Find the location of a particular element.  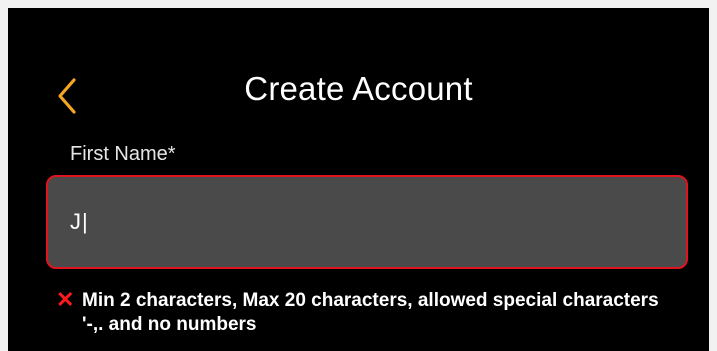

page-title: Create Account is located at coordinates (358, 88).